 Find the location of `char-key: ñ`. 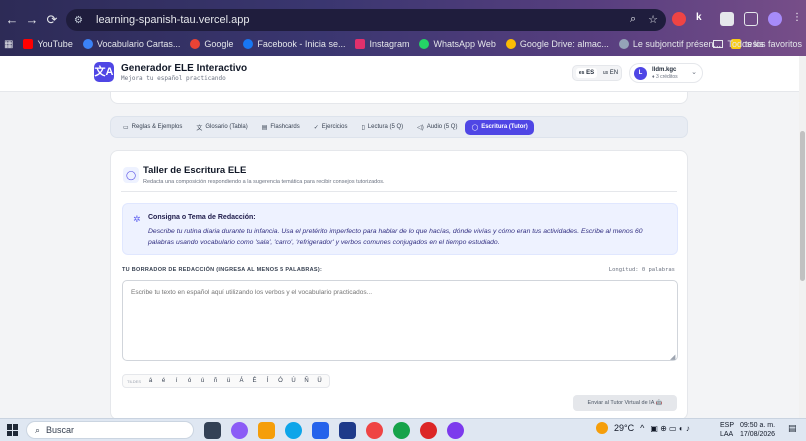

char-key: ñ is located at coordinates (215, 381).